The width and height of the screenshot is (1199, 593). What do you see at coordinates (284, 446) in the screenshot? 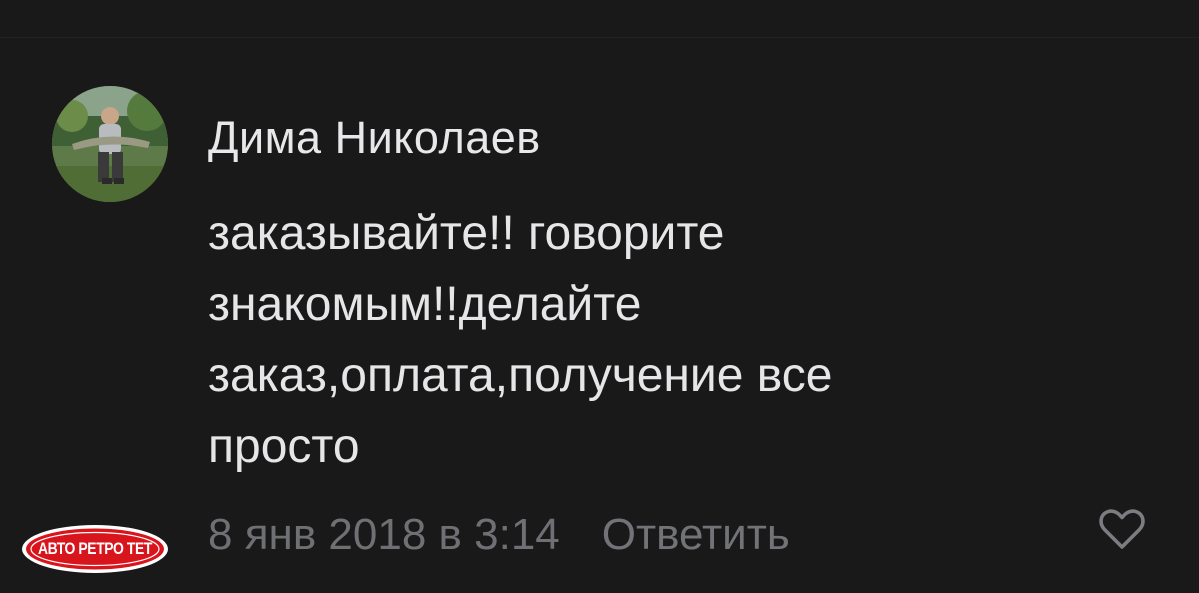
I see `comment-text-line: просто` at bounding box center [284, 446].